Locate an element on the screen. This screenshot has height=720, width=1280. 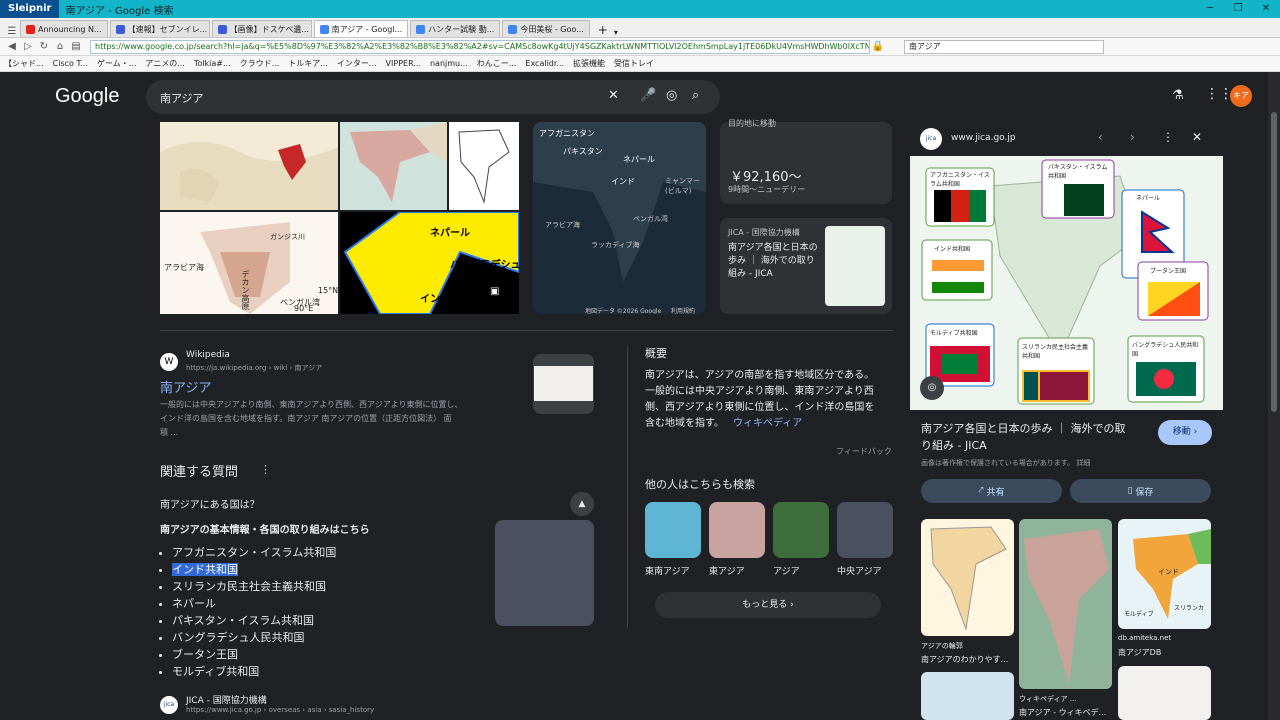
reload-icon: ↻ is located at coordinates (44, 46).